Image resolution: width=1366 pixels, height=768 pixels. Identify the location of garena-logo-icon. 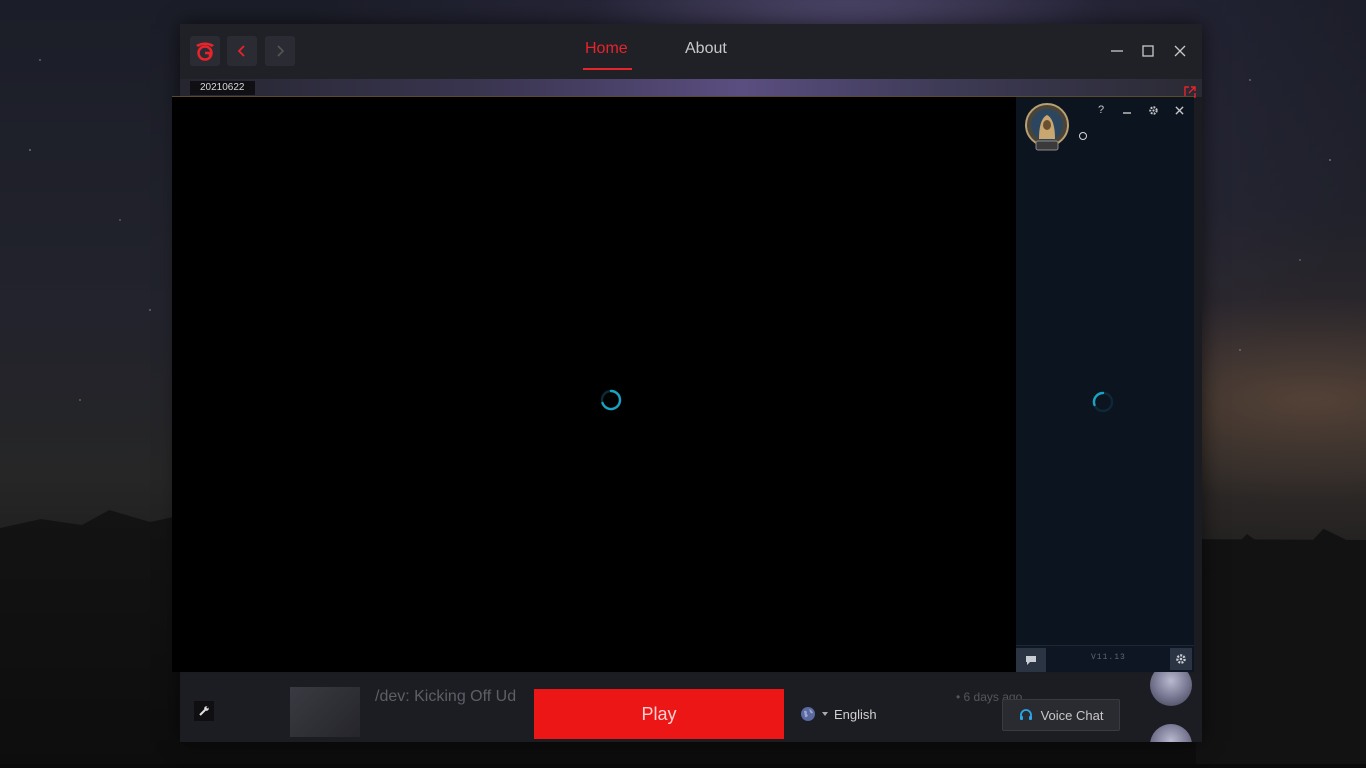
(205, 51).